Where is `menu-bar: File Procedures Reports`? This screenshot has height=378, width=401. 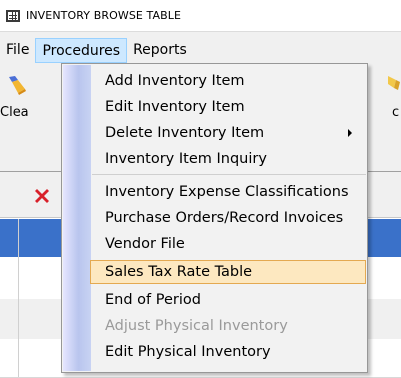
menu-bar: File Procedures Reports is located at coordinates (200, 50).